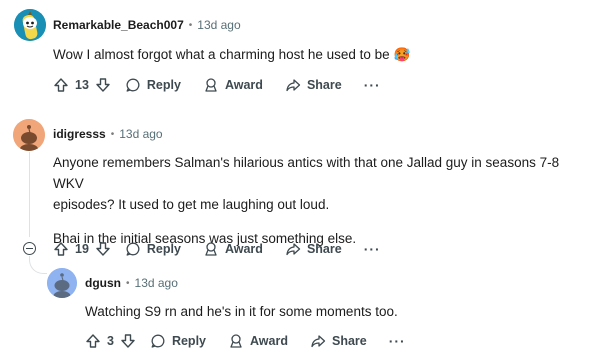 The height and width of the screenshot is (357, 610). I want to click on comment-actions: 19 Reply Award Share ···, so click(228, 249).